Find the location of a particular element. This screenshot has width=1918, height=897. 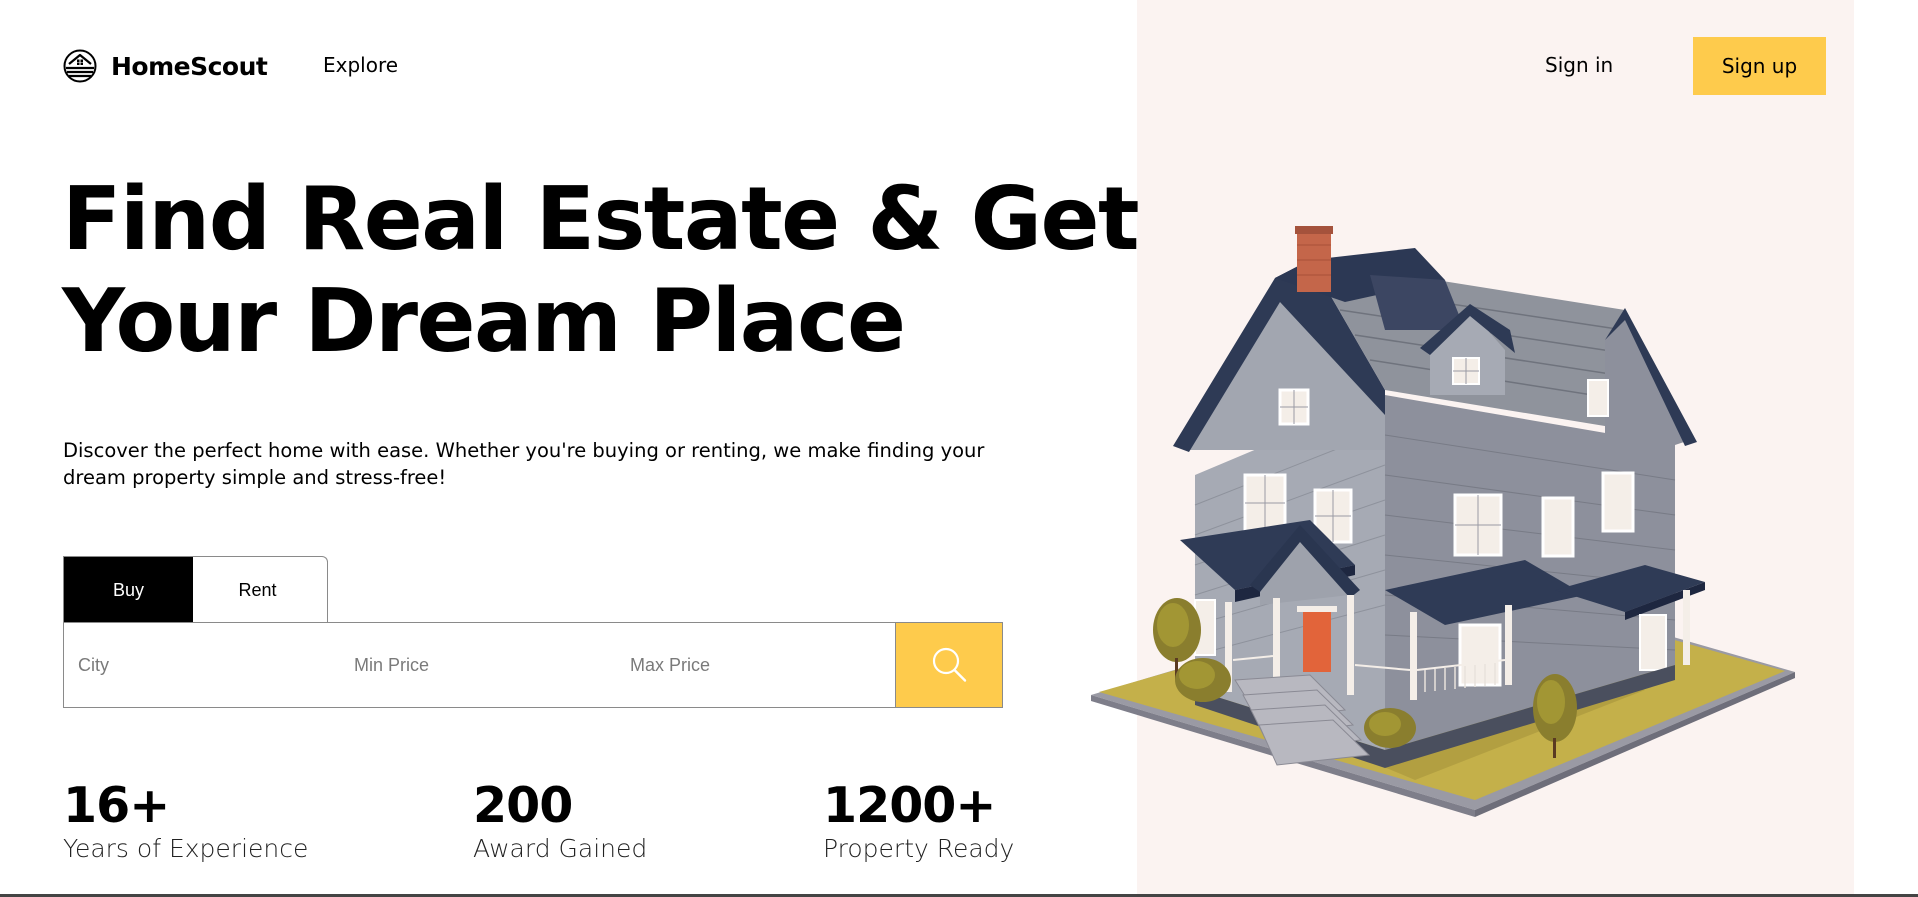

property-search-bar is located at coordinates (533, 665).